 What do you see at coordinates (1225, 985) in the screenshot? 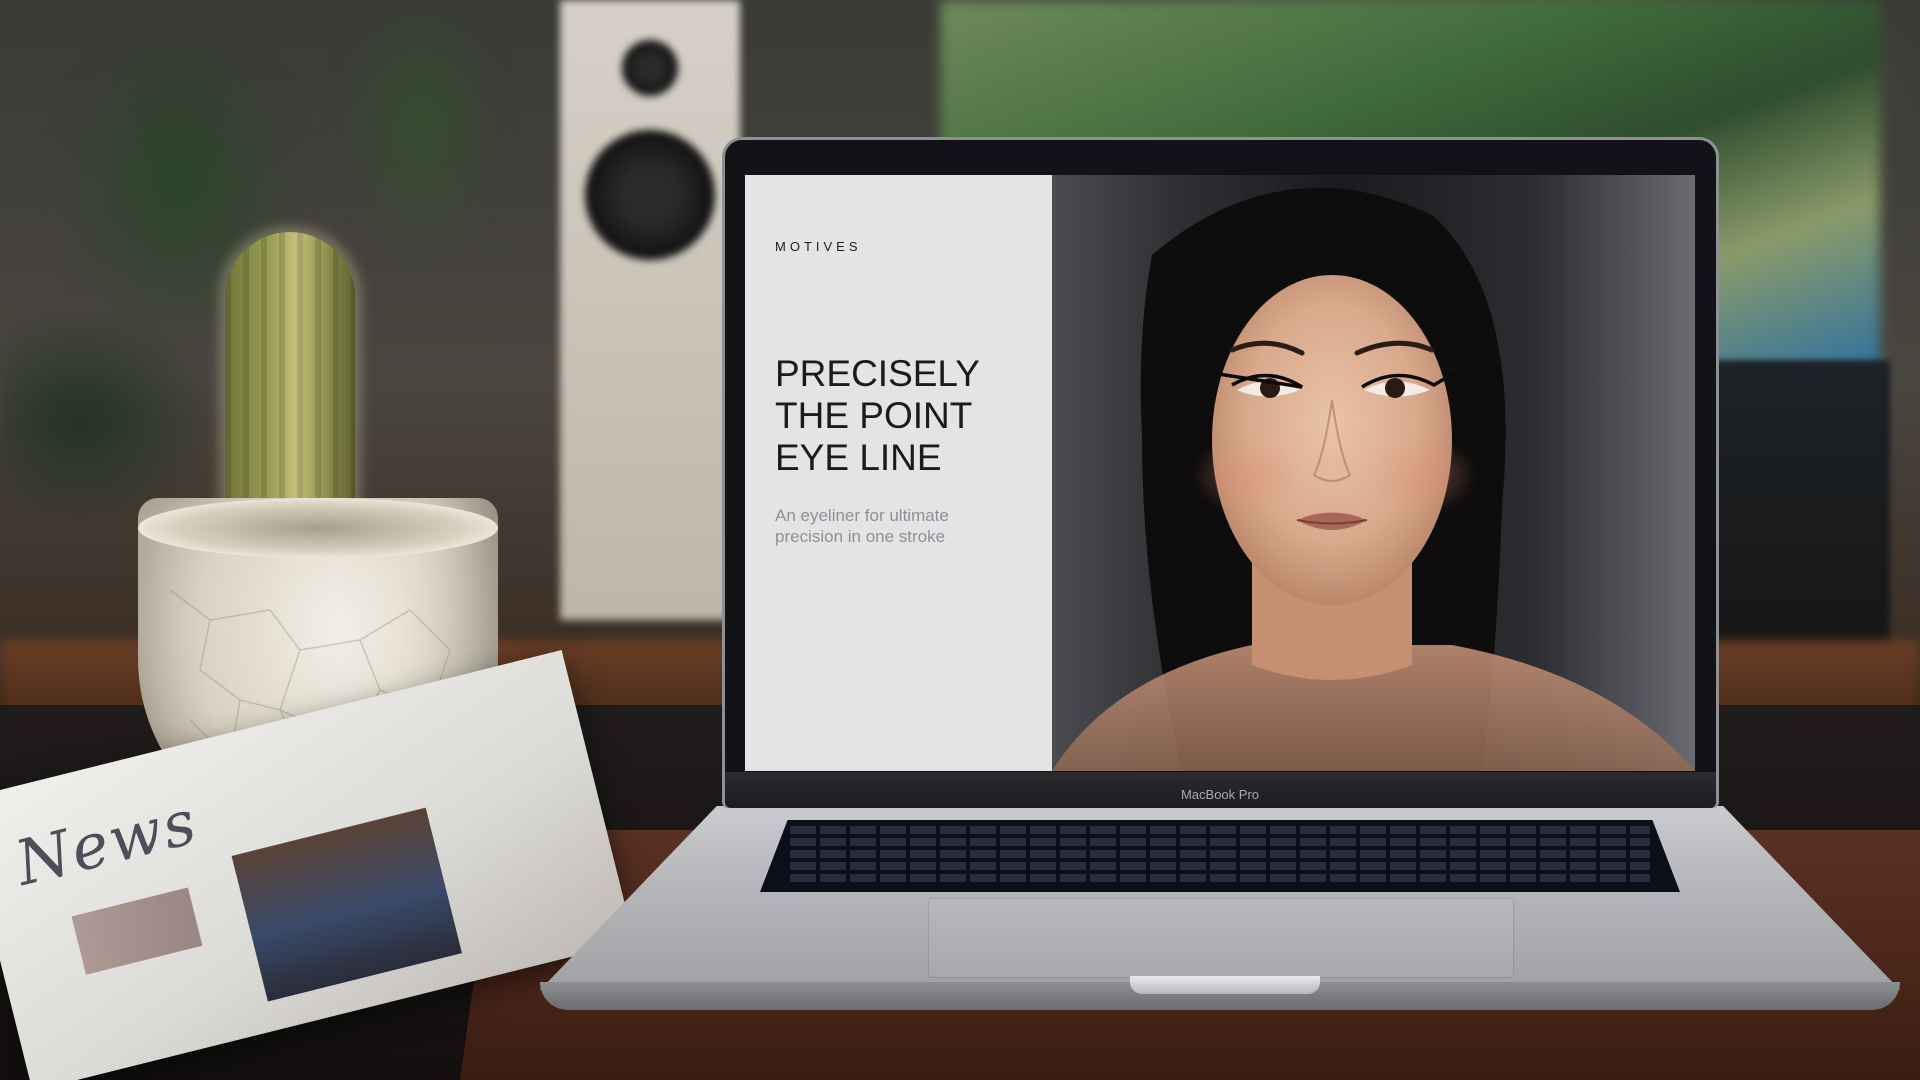
I see `laptop-lid-notch` at bounding box center [1225, 985].